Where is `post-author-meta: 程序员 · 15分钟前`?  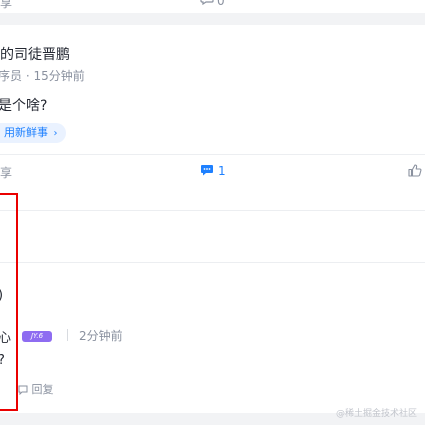 post-author-meta: 程序员 · 15分钟前 is located at coordinates (42, 76).